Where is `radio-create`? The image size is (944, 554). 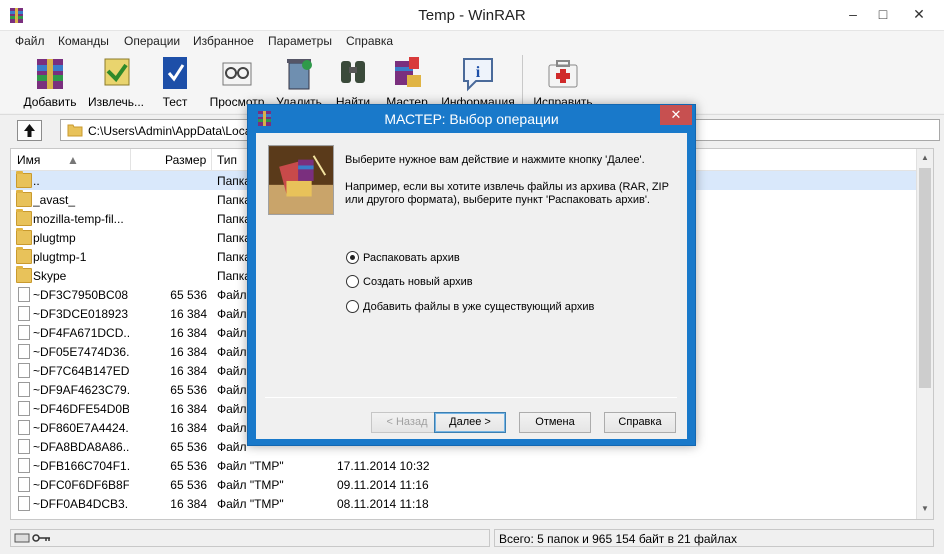 radio-create is located at coordinates (352, 281).